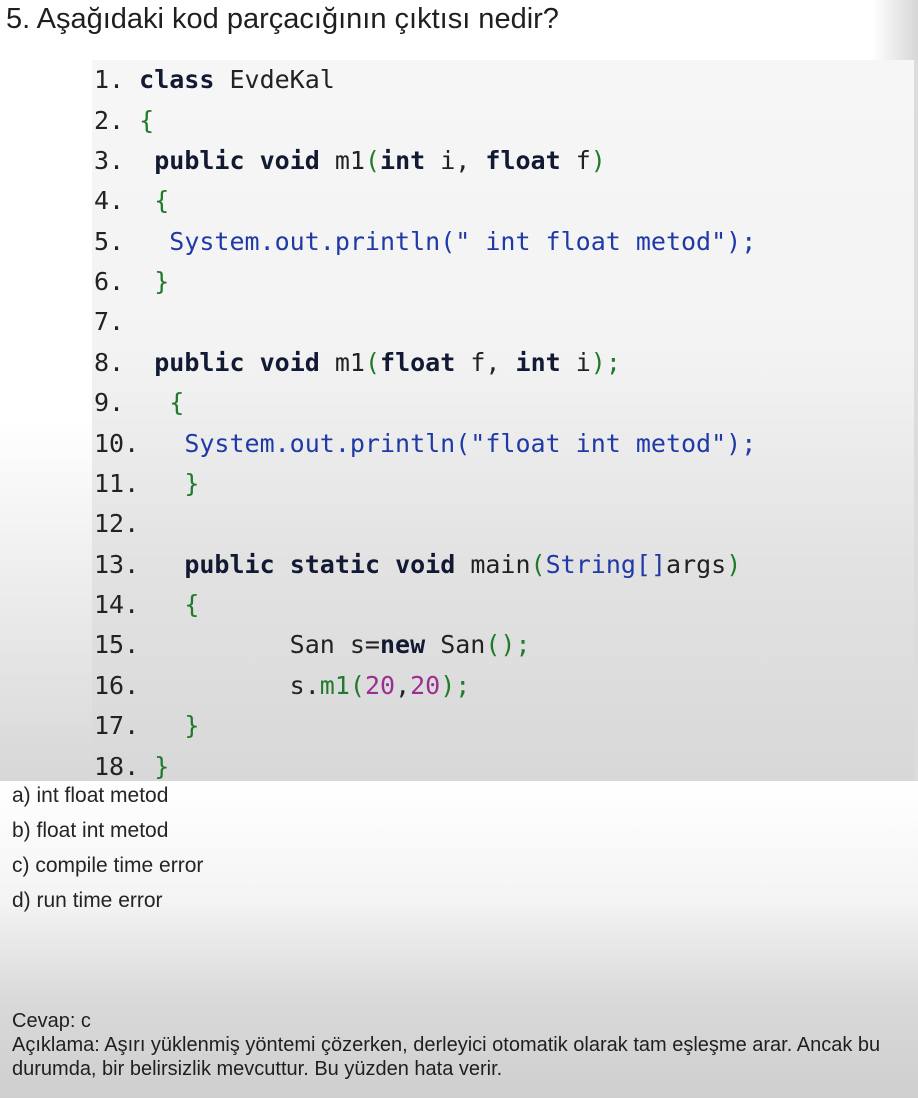 This screenshot has width=918, height=1098. I want to click on code-line: 3. public void m1(int i, float f), so click(350, 161).